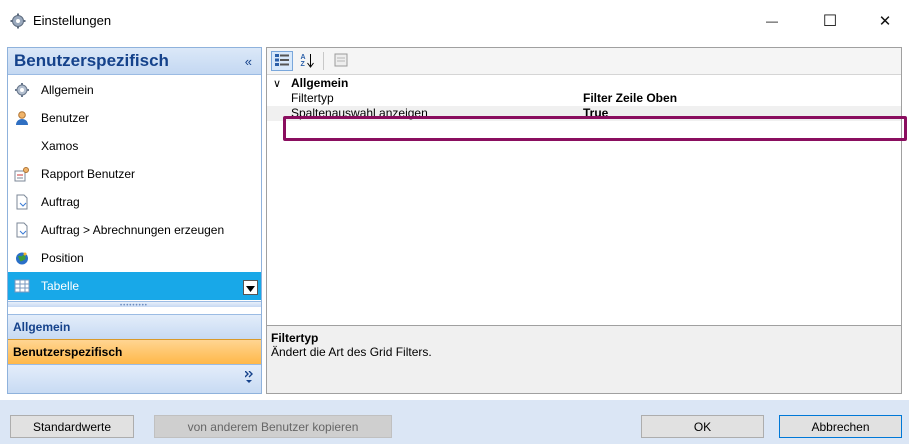  Describe the element at coordinates (22, 90) in the screenshot. I see `gear-icon` at that location.